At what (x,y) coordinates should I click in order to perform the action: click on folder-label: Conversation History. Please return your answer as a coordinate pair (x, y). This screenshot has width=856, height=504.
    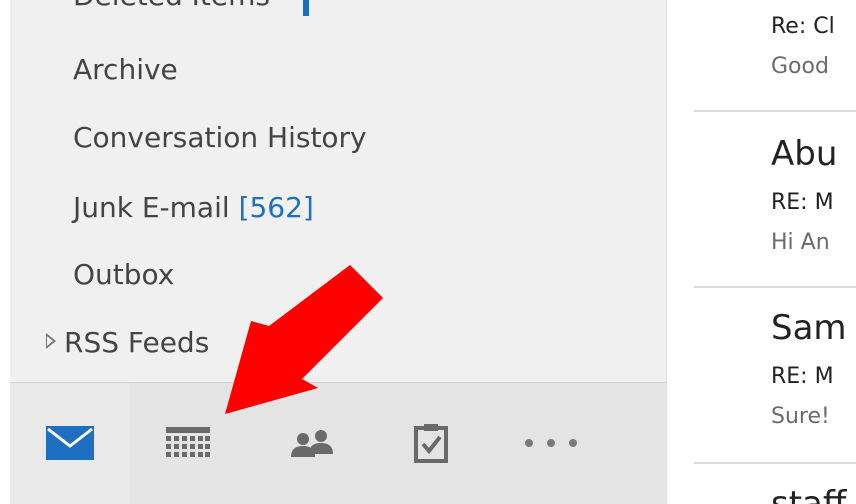
    Looking at the image, I should click on (220, 137).